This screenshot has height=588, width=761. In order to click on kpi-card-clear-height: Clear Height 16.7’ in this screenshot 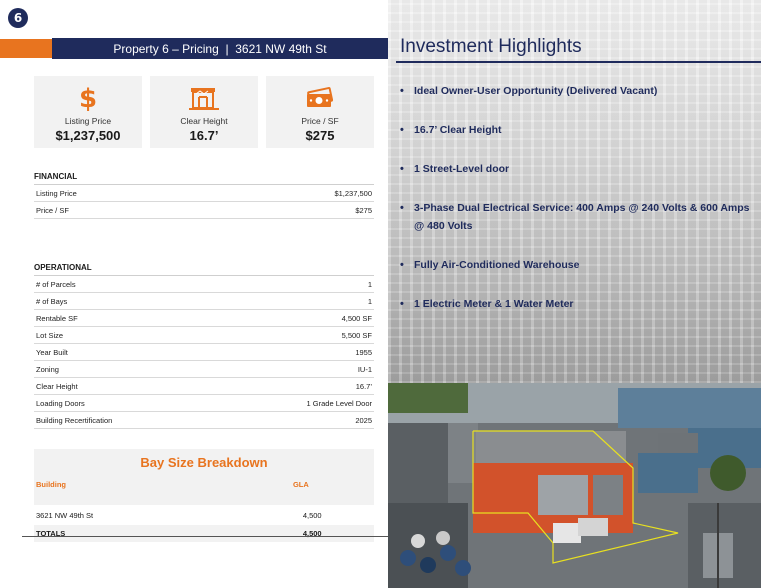, I will do `click(204, 112)`.